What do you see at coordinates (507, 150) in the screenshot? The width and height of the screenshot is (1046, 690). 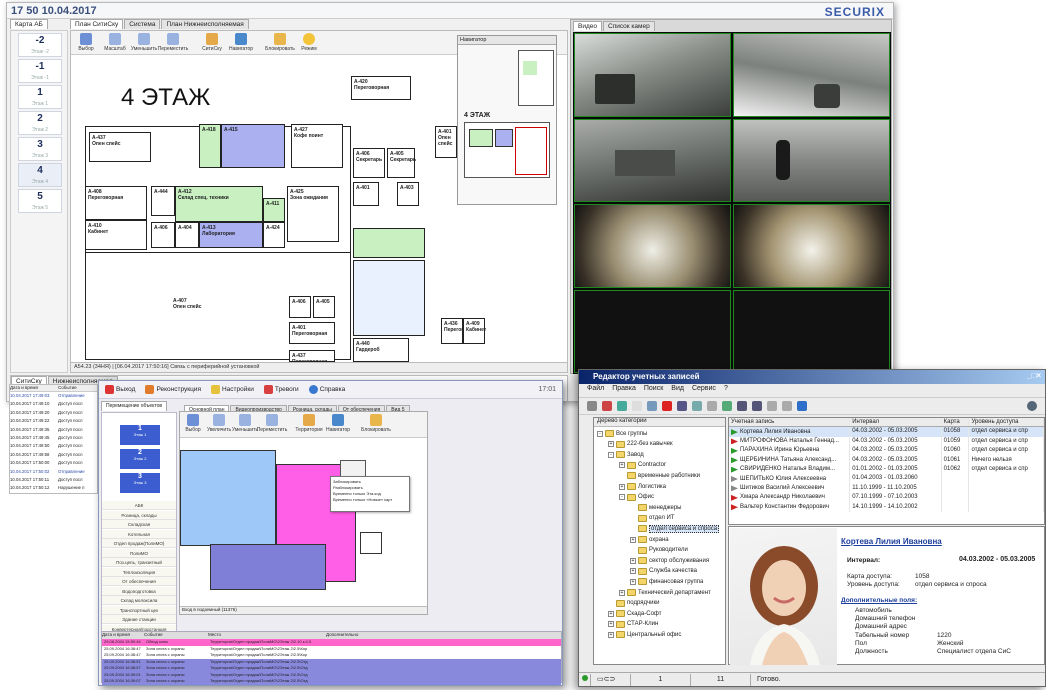 I see `navigator-minimap` at bounding box center [507, 150].